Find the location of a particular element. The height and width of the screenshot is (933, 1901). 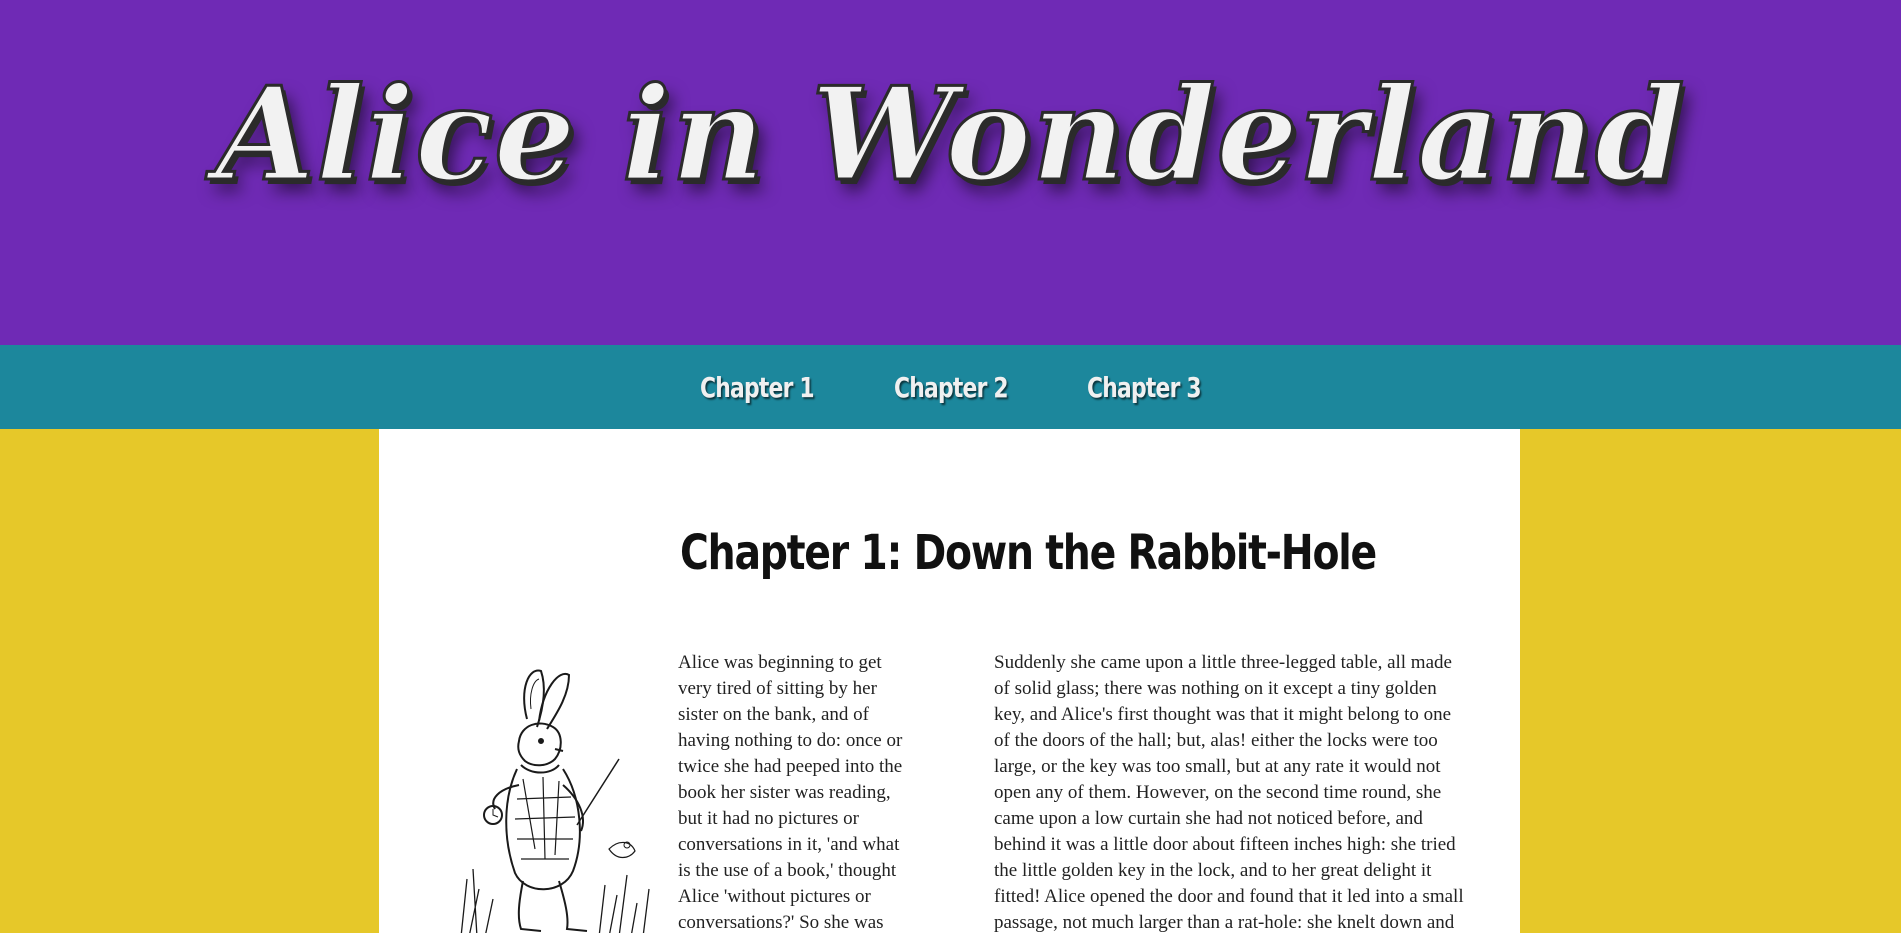

nav-link-chapter-3: Chapter 3 is located at coordinates (1144, 387).